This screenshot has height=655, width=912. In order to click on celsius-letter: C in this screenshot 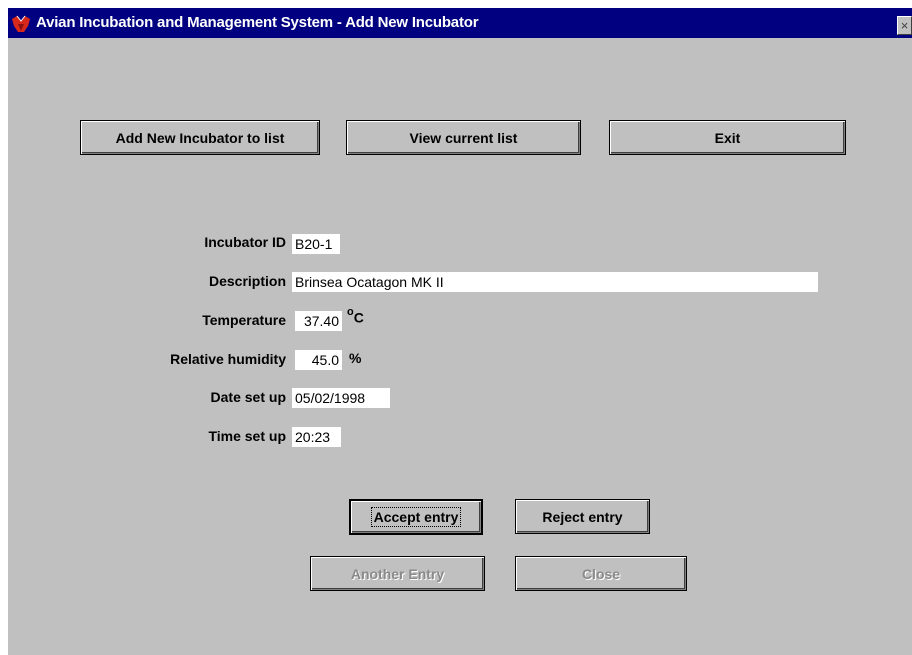, I will do `click(358, 317)`.